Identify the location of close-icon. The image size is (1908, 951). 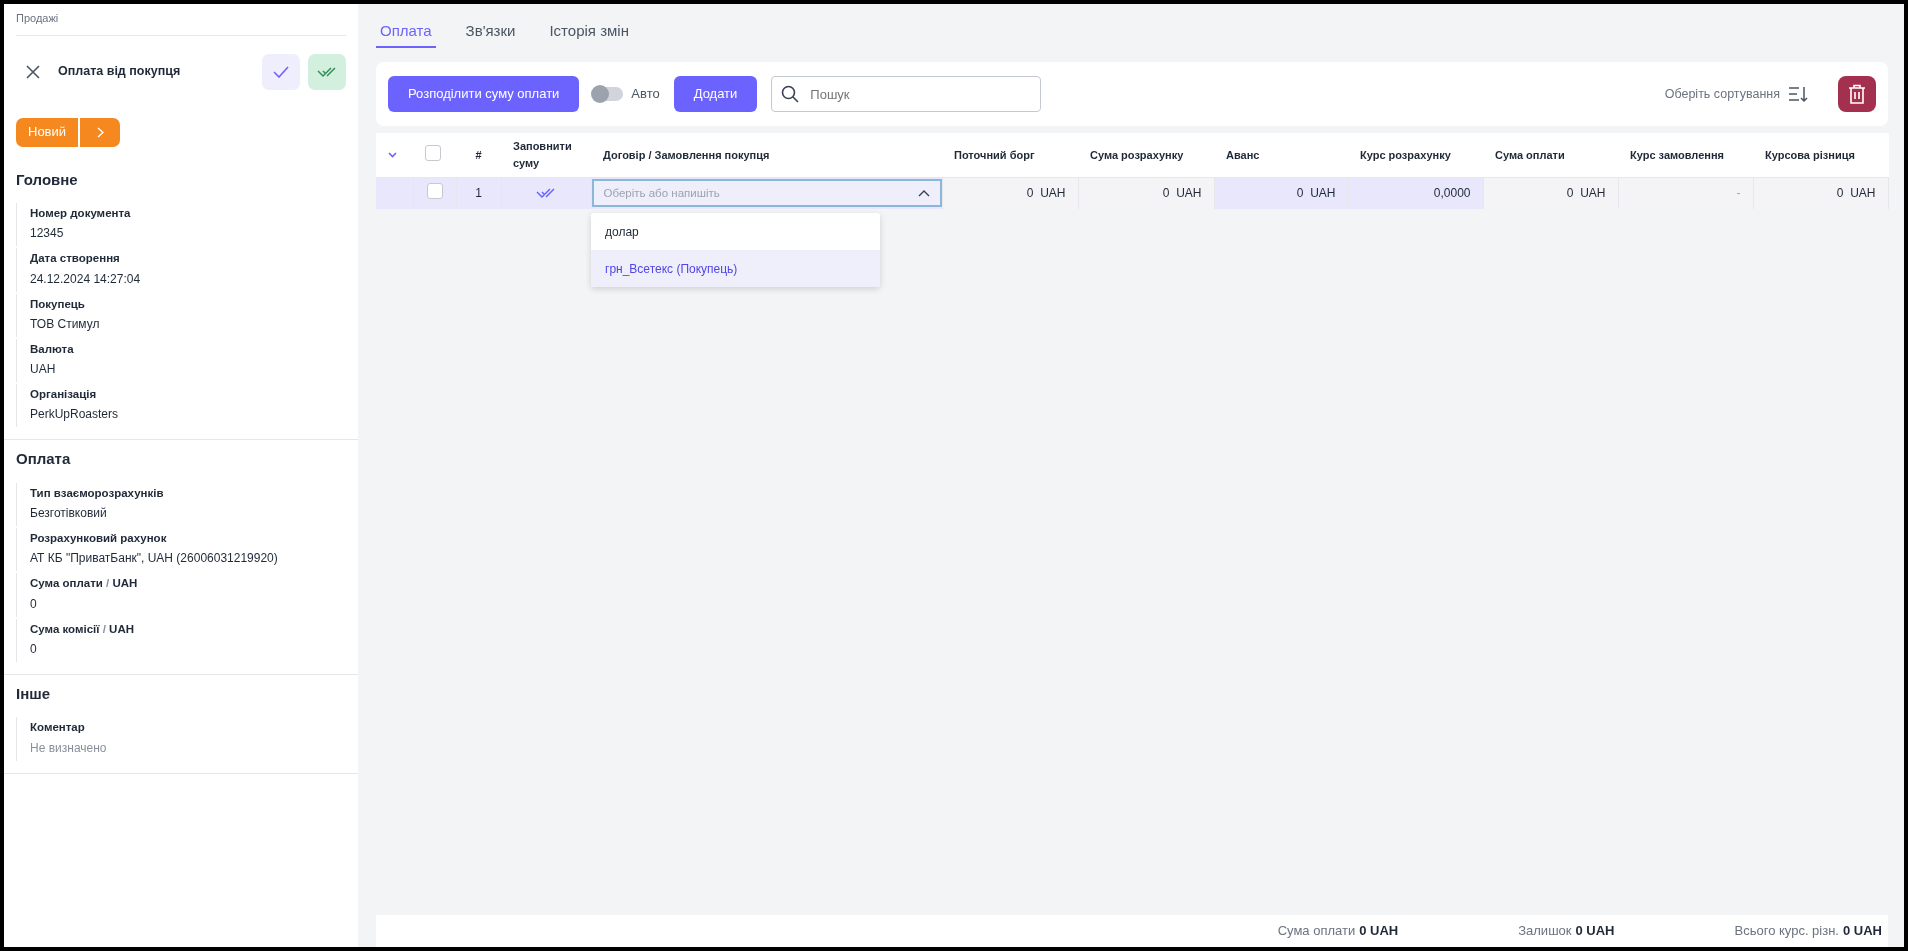
(33, 71).